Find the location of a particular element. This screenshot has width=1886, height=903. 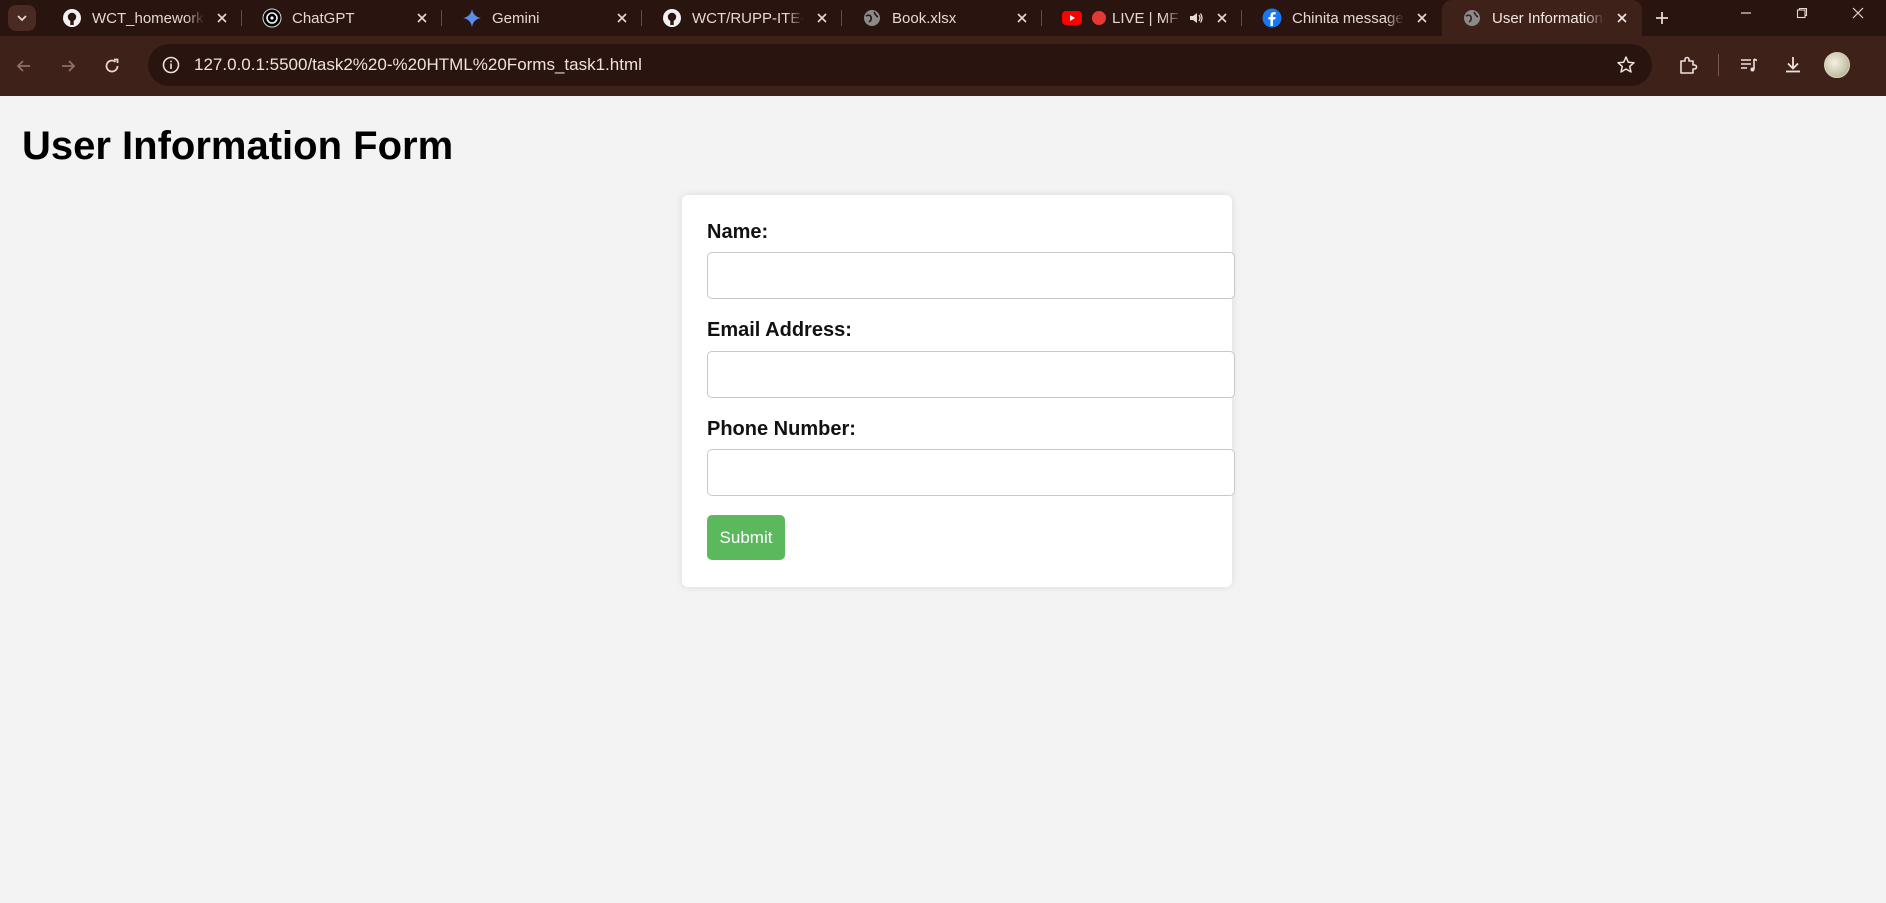

tab-user-information: User Information is located at coordinates (1542, 18).